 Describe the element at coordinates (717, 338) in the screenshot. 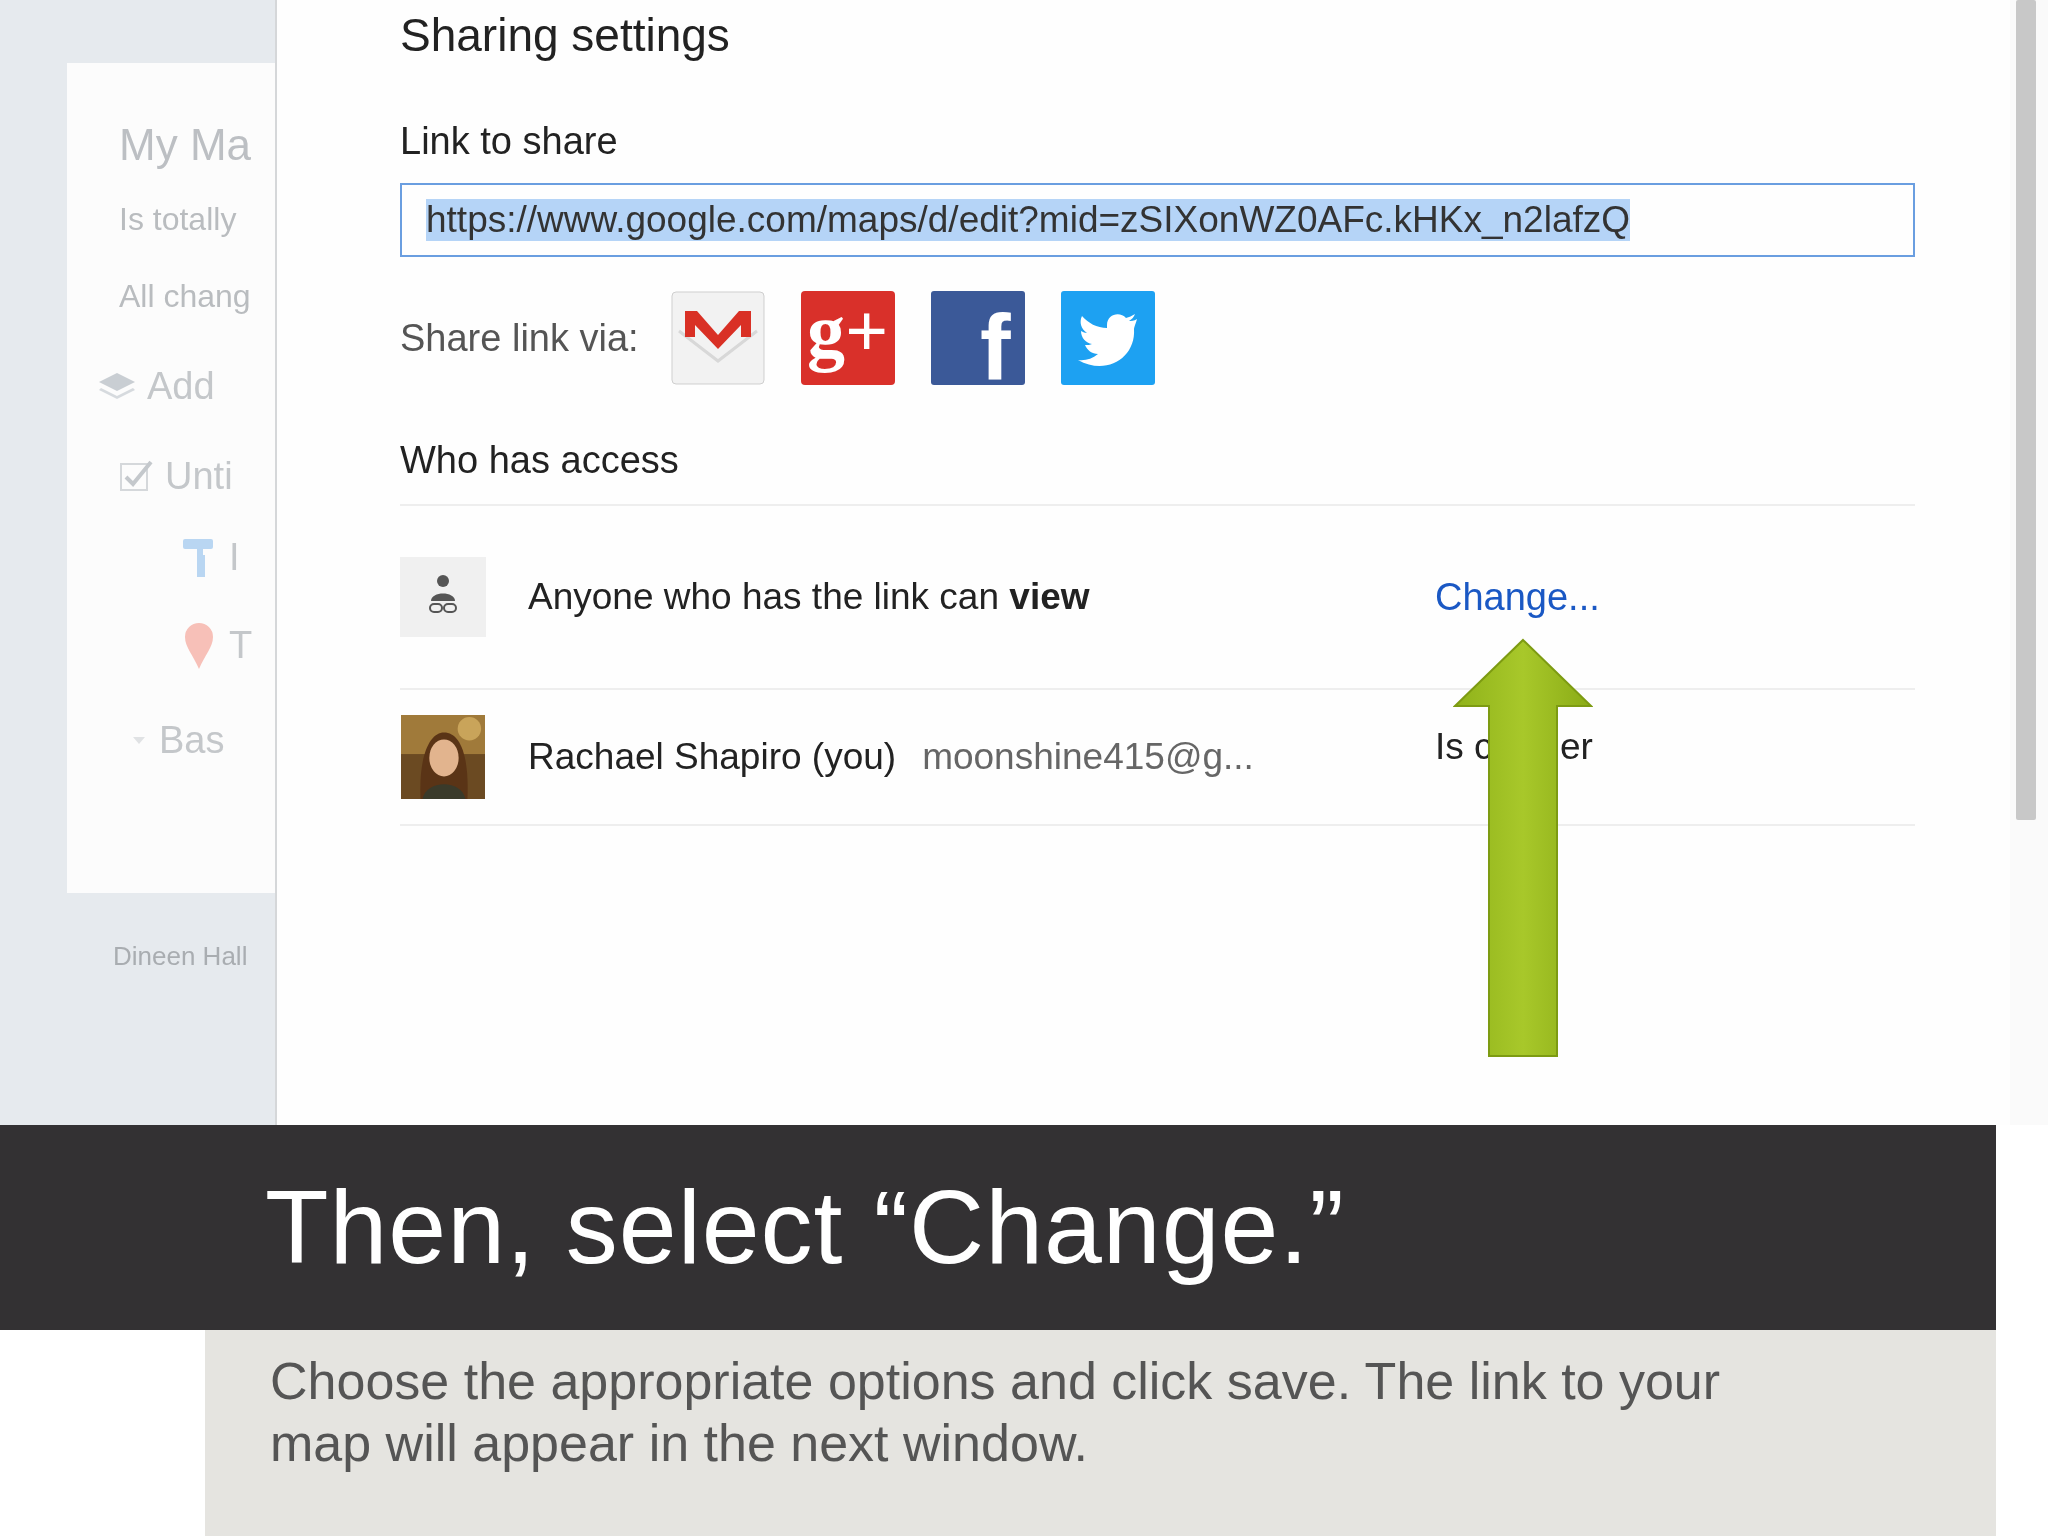

I see `mail-icon` at that location.